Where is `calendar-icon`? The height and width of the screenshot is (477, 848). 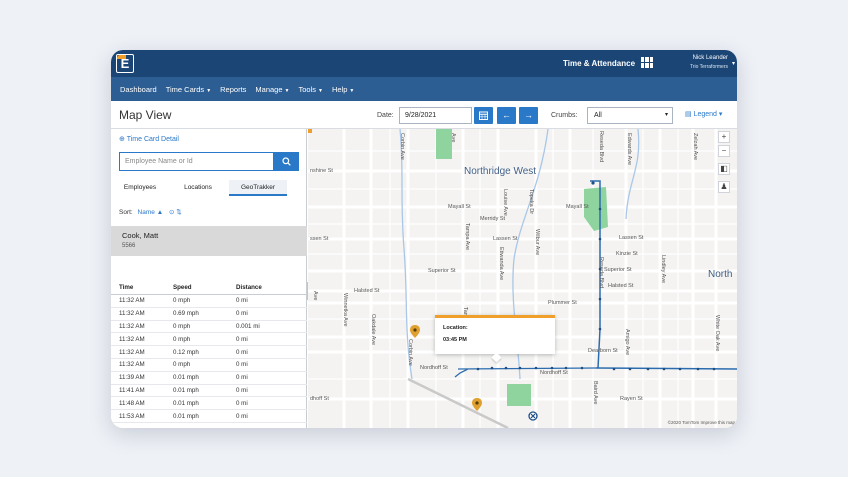 calendar-icon is located at coordinates (483, 115).